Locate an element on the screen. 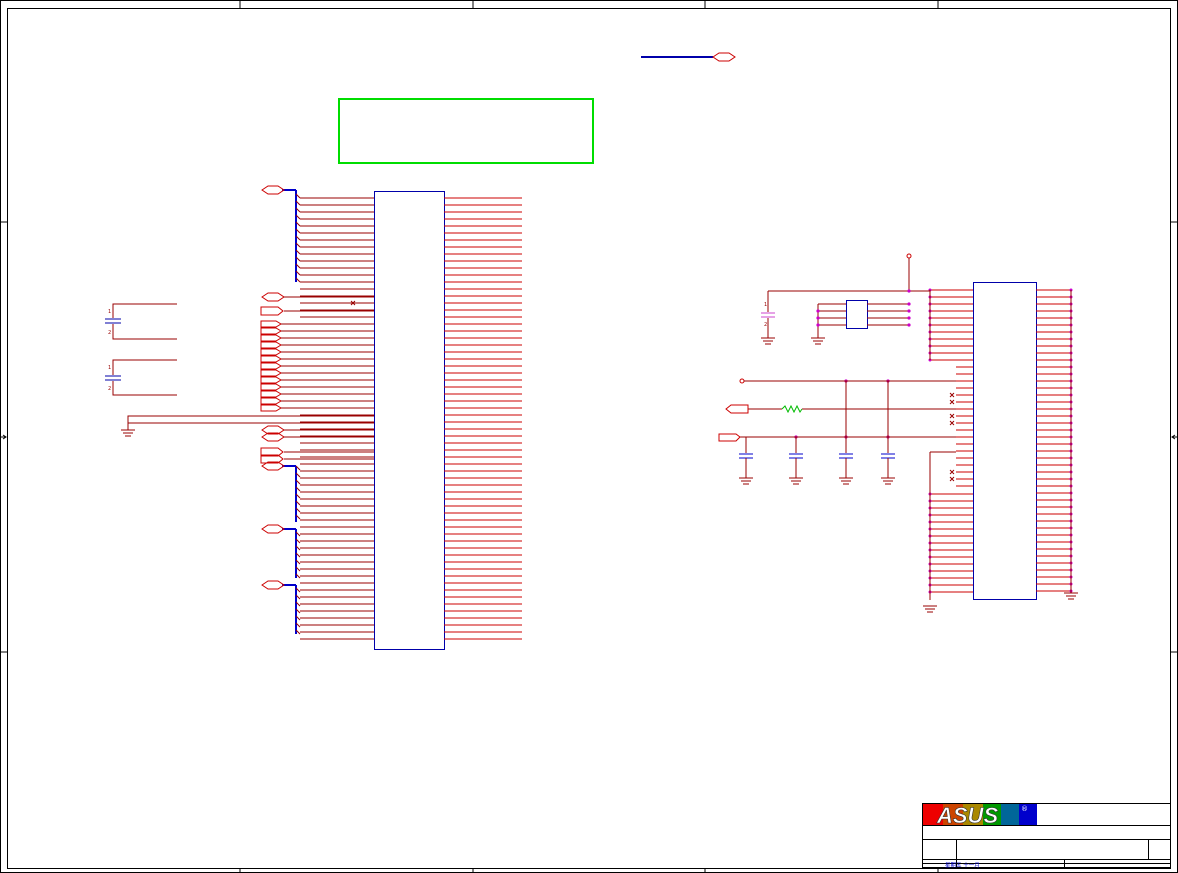 The width and height of the screenshot is (1178, 873). right-connector-body is located at coordinates (1005, 441).